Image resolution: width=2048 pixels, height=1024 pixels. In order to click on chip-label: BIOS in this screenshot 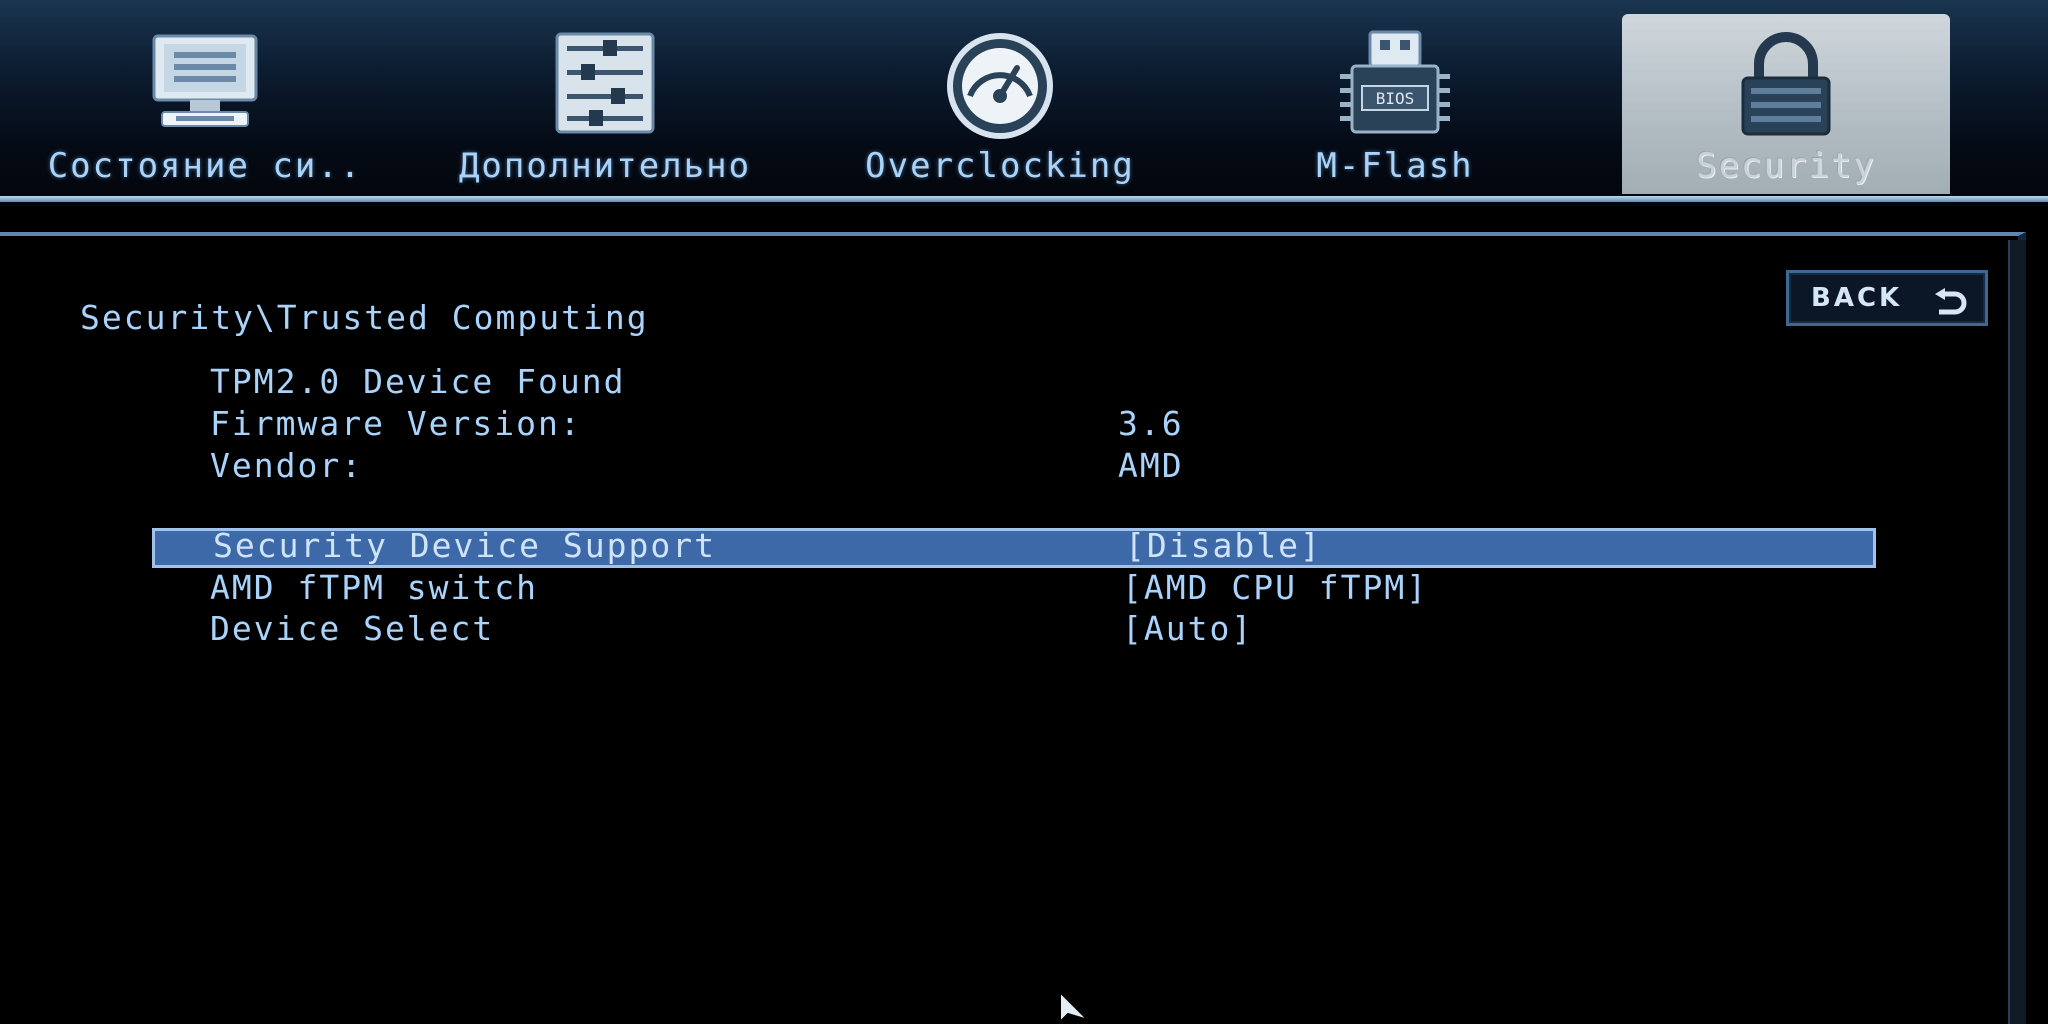, I will do `click(1395, 98)`.